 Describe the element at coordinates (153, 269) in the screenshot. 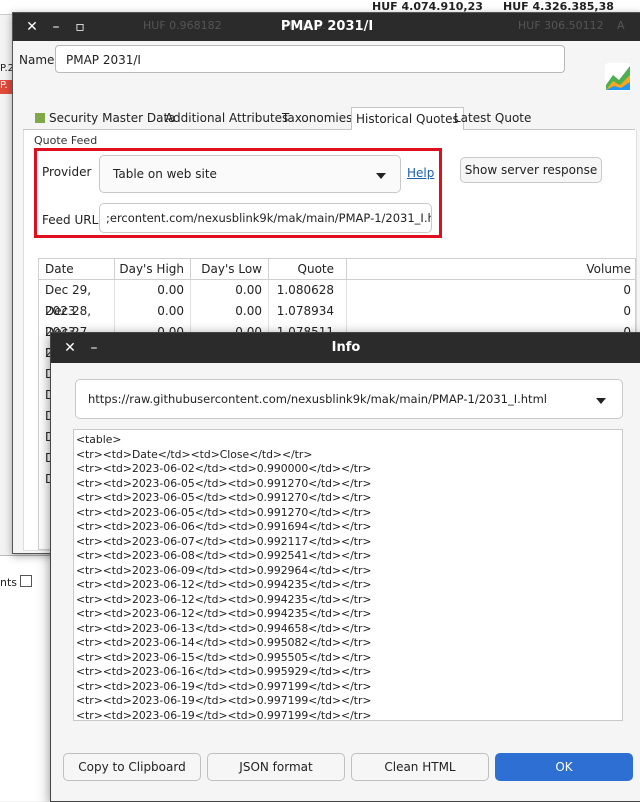

I see `column-header: Day's High` at that location.